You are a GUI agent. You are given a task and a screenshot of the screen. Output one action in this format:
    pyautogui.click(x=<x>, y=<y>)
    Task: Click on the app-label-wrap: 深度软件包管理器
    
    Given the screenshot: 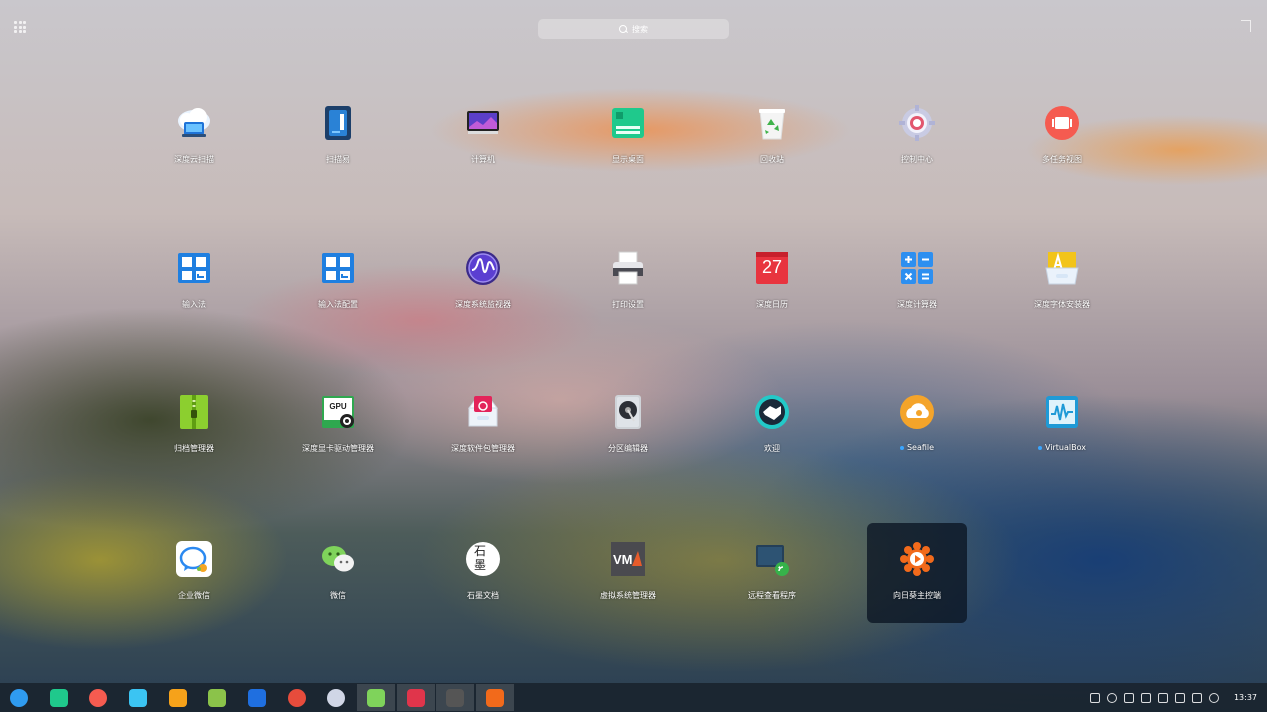 What is the action you would take?
    pyautogui.click(x=483, y=448)
    